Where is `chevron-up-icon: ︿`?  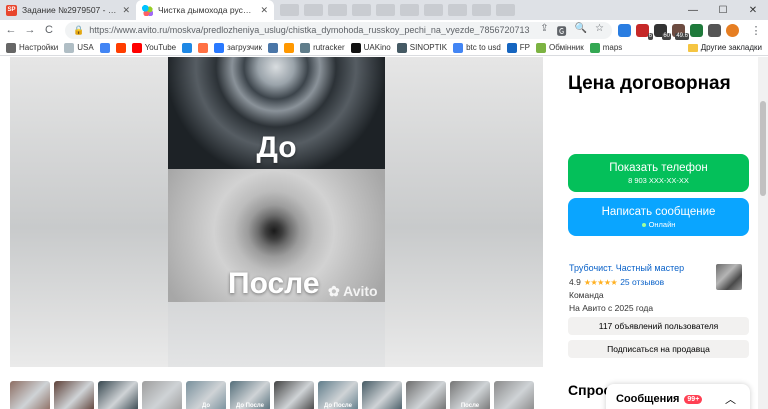 chevron-up-icon: ︿ is located at coordinates (730, 399).